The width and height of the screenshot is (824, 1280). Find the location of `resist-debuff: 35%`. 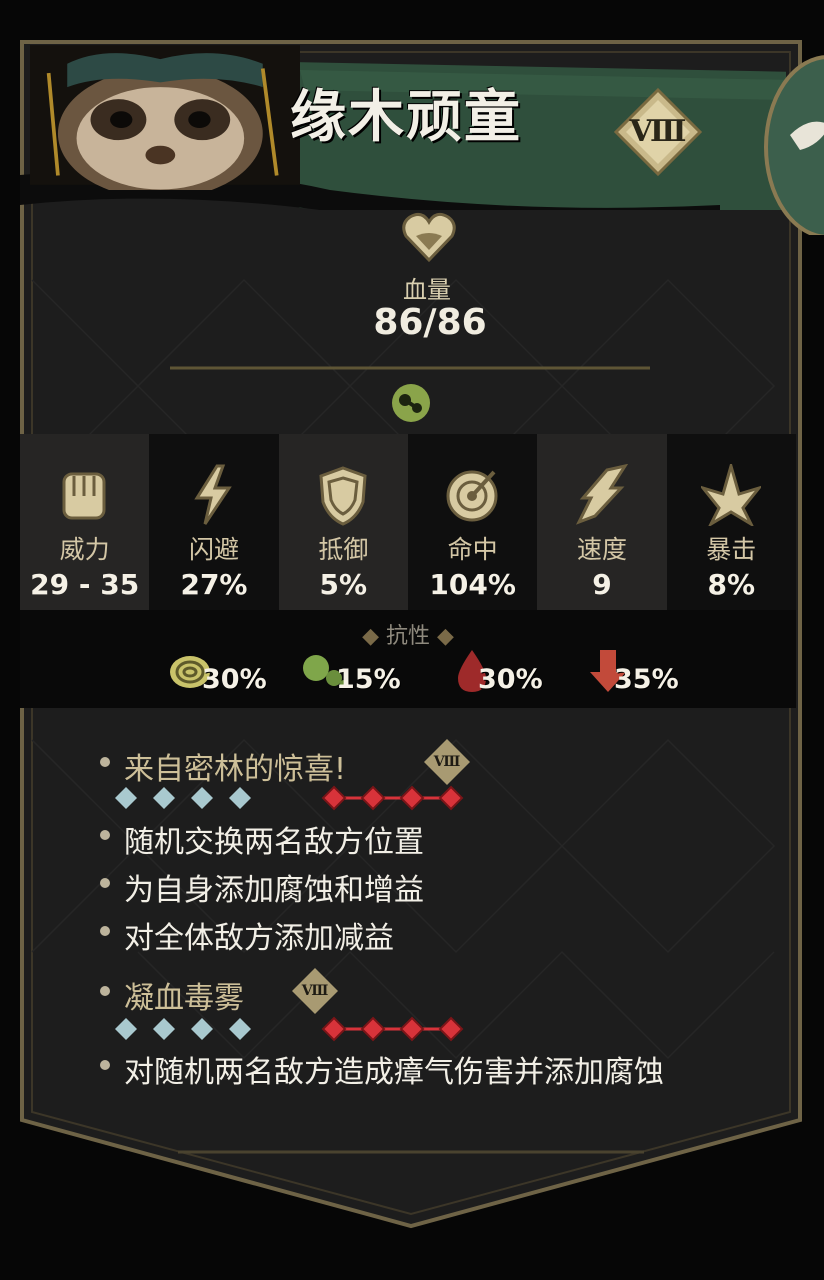

resist-debuff: 35% is located at coordinates (643, 674).